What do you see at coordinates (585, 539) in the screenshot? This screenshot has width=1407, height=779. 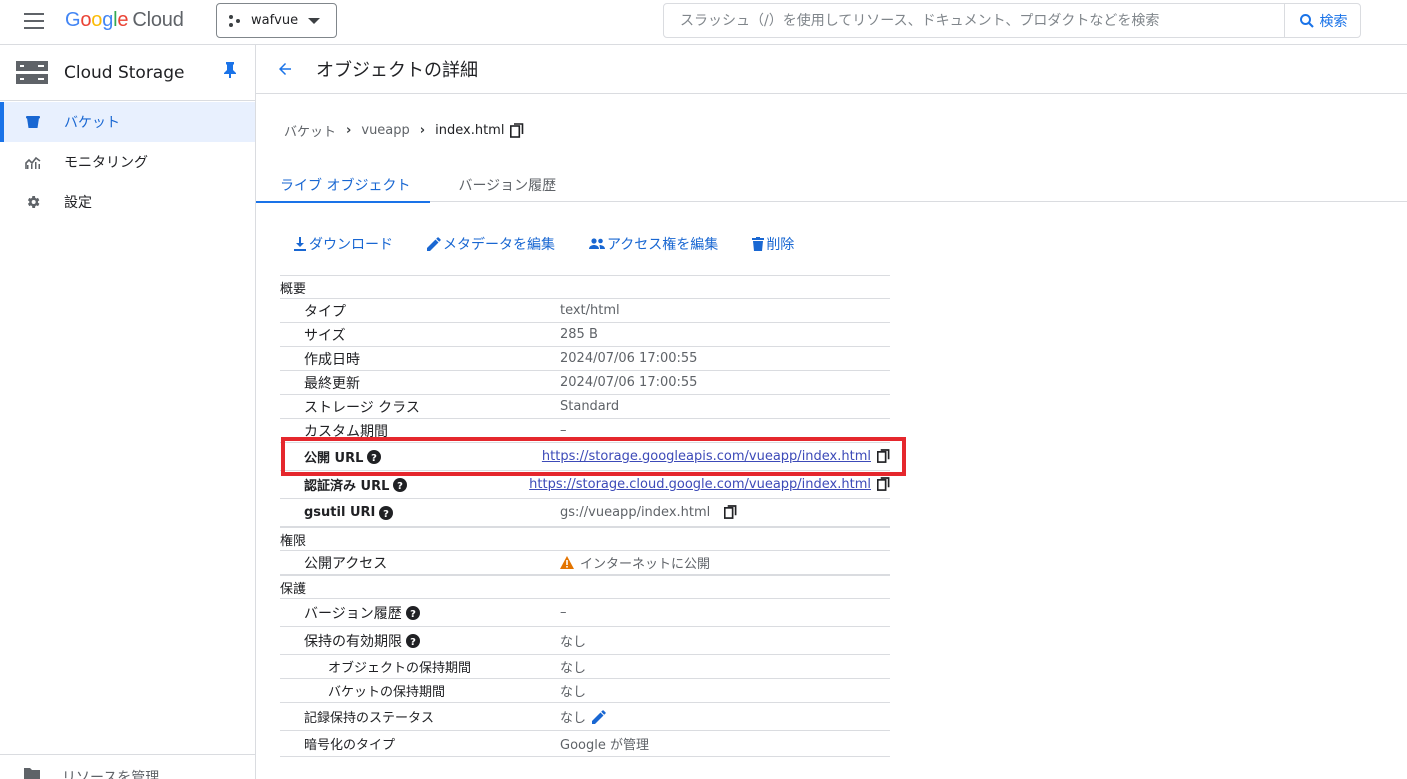 I see `section-permissions: 権限` at bounding box center [585, 539].